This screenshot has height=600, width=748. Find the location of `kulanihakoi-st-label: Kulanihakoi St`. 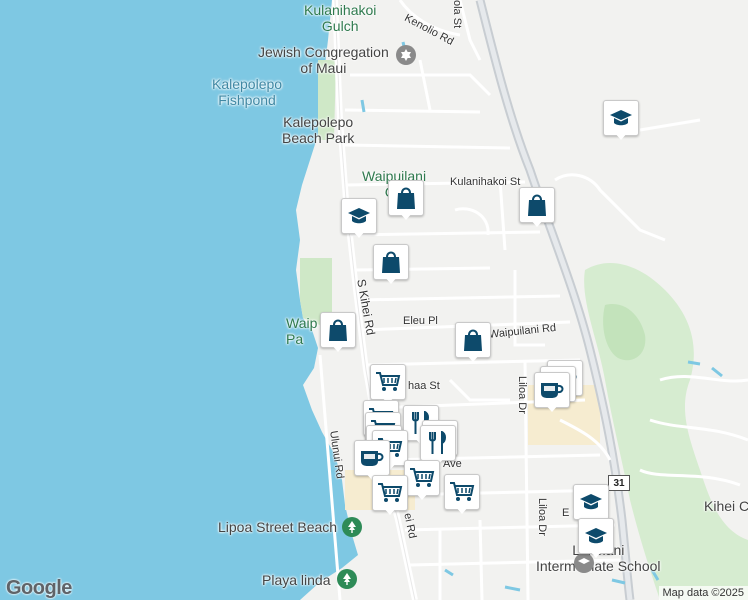

kulanihakoi-st-label: Kulanihakoi St is located at coordinates (485, 182).